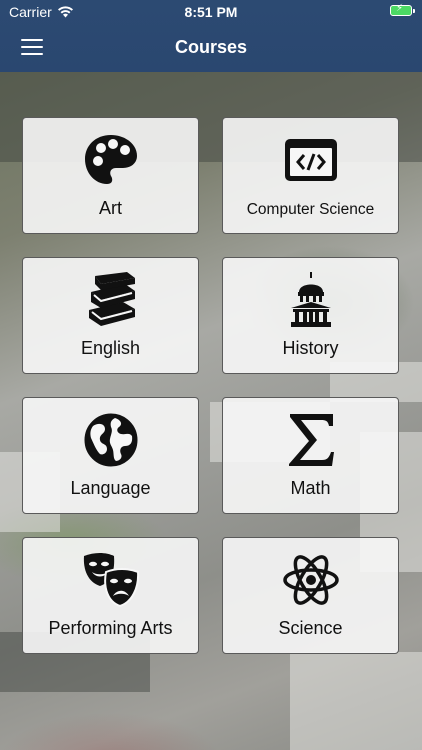 This screenshot has height=750, width=422. I want to click on course-tile-performing-arts: Performing Arts, so click(110, 595).